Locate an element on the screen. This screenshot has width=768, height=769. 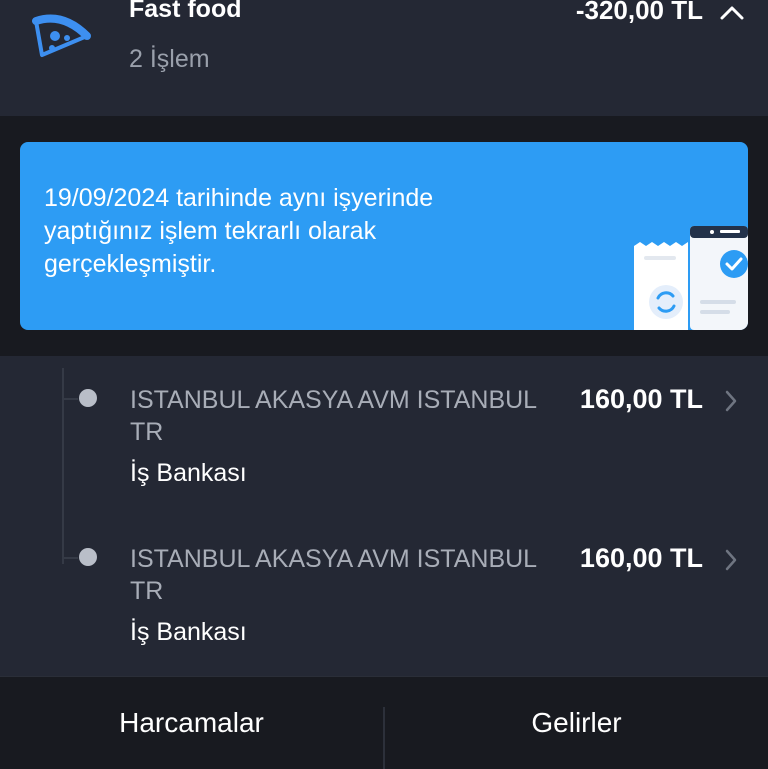
tab-expenses: Harcamalar is located at coordinates (191, 723).